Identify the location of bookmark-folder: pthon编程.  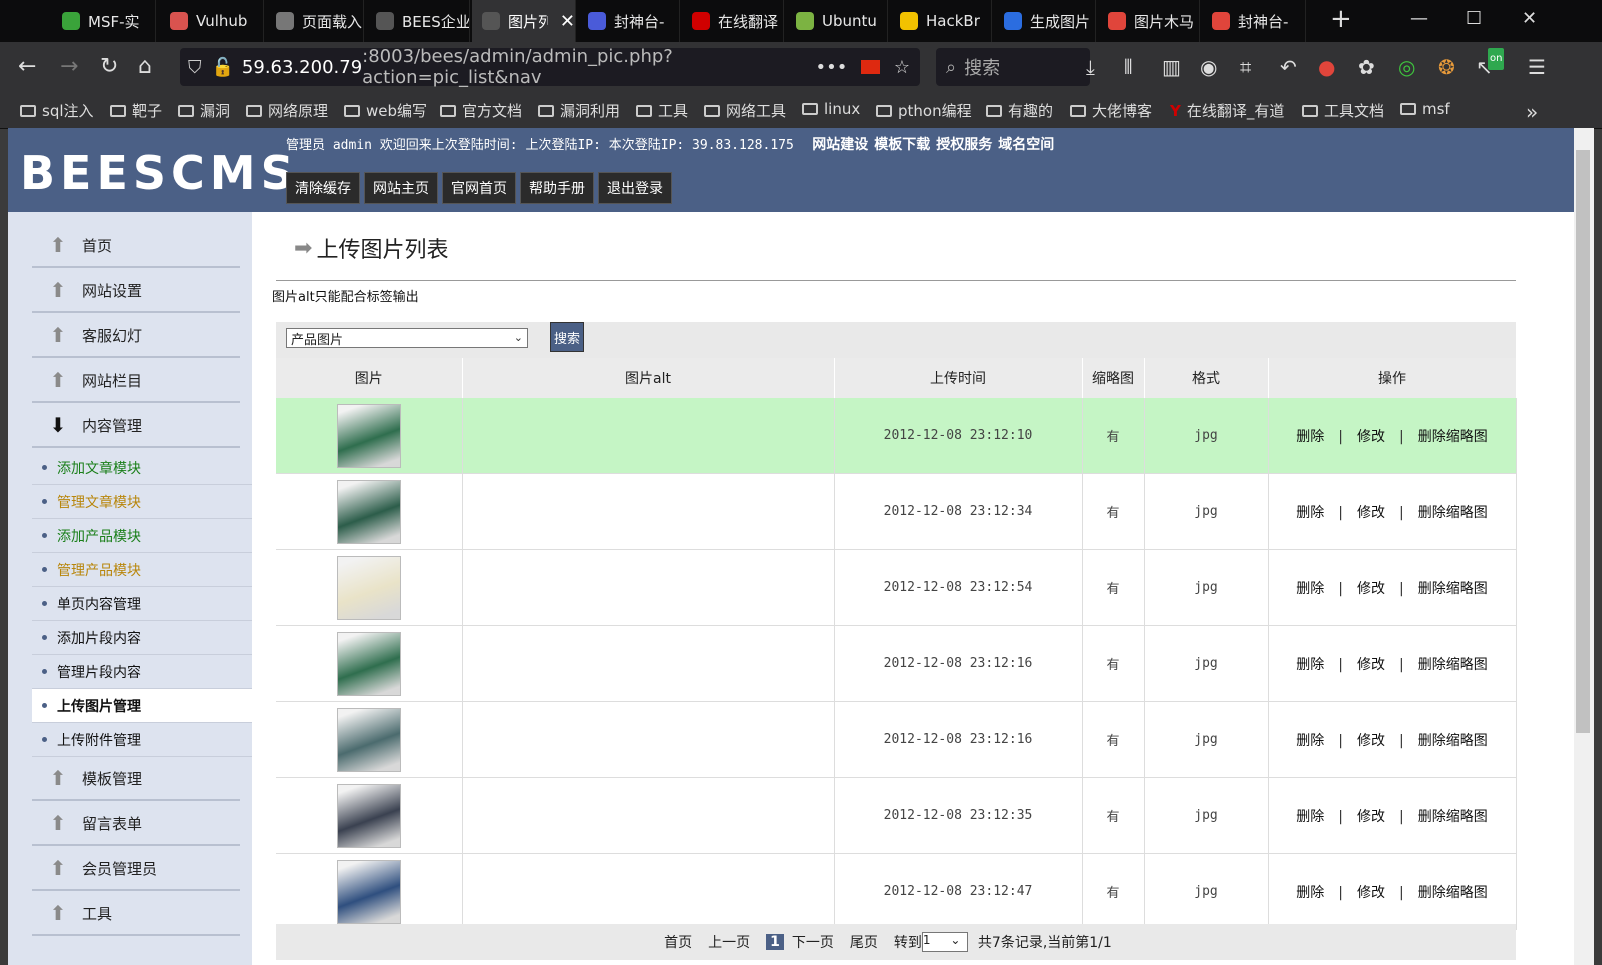
(924, 110).